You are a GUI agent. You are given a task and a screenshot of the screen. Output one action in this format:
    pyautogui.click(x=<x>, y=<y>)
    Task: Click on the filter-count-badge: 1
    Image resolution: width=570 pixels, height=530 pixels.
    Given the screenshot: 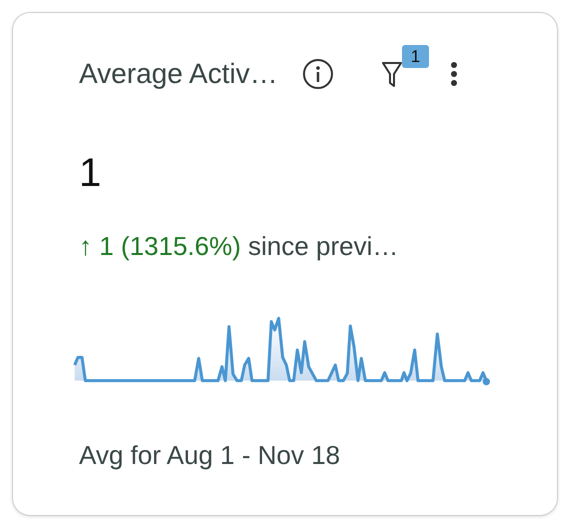 What is the action you would take?
    pyautogui.click(x=416, y=56)
    